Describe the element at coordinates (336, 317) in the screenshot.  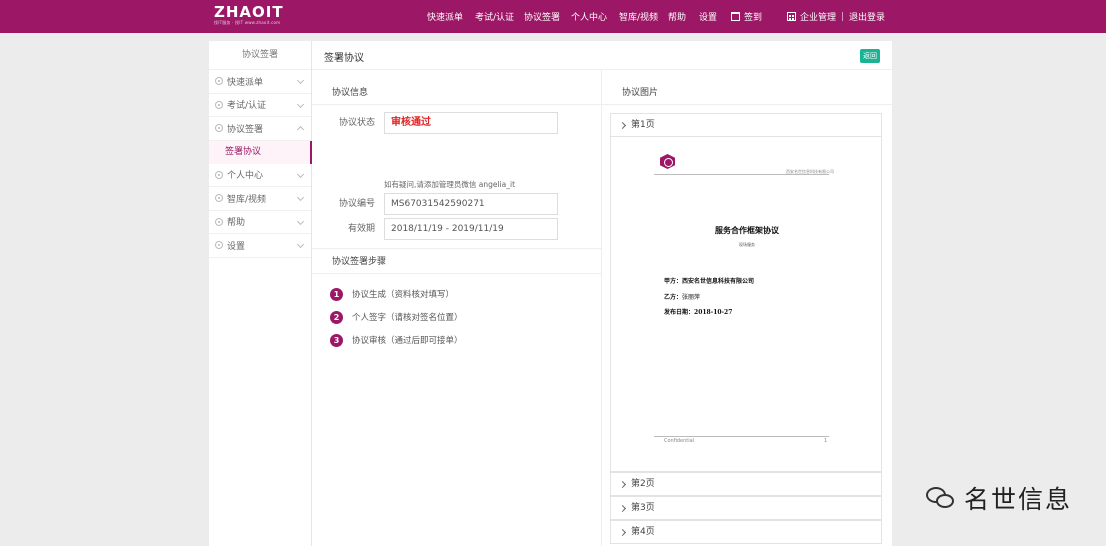
I see `step-number: 2` at that location.